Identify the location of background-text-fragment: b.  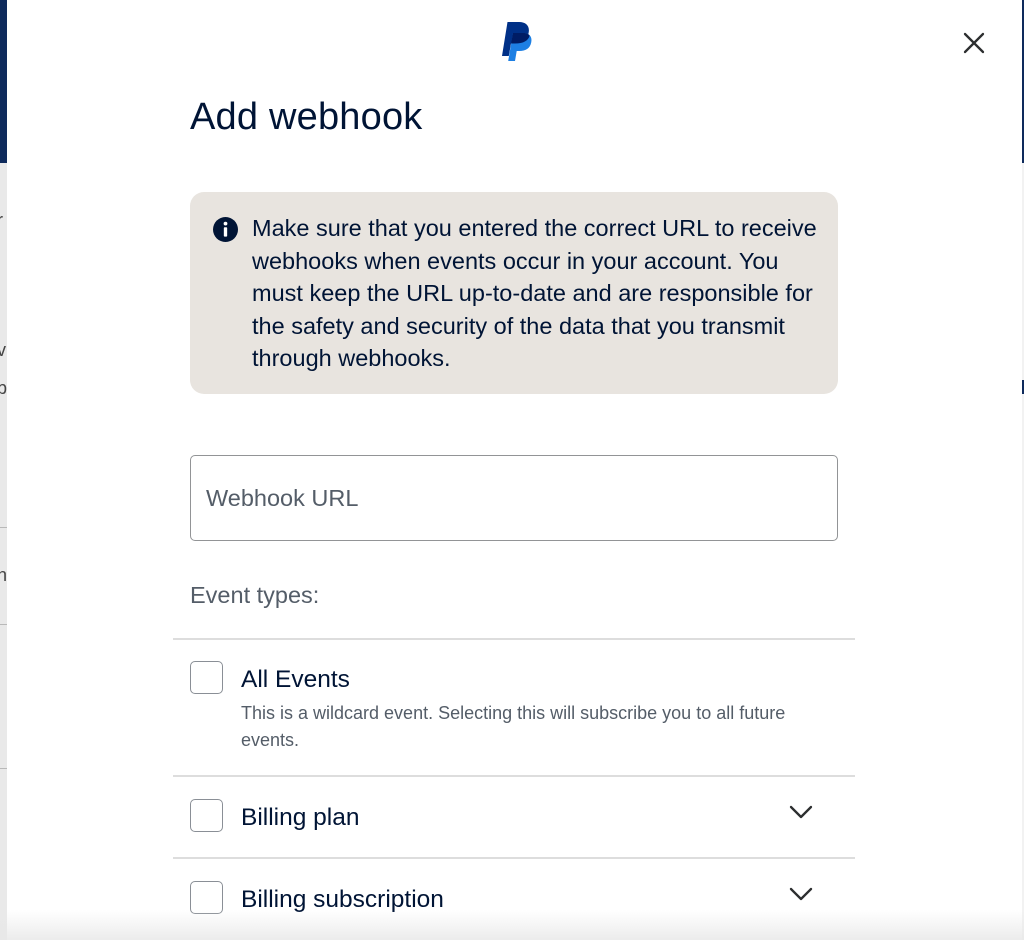
(3, 388).